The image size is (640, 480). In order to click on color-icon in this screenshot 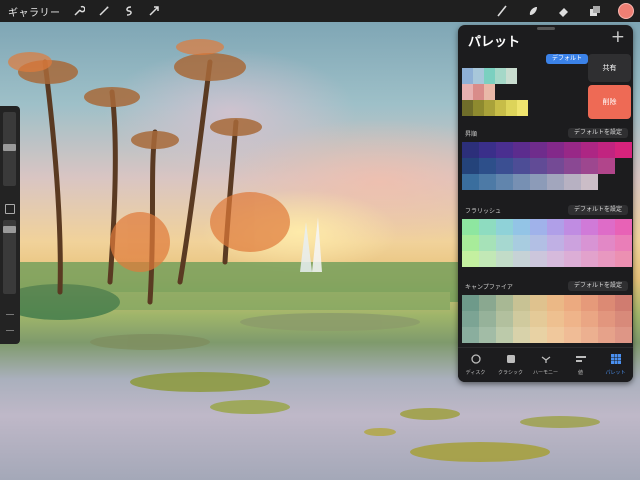, I will do `click(626, 11)`.